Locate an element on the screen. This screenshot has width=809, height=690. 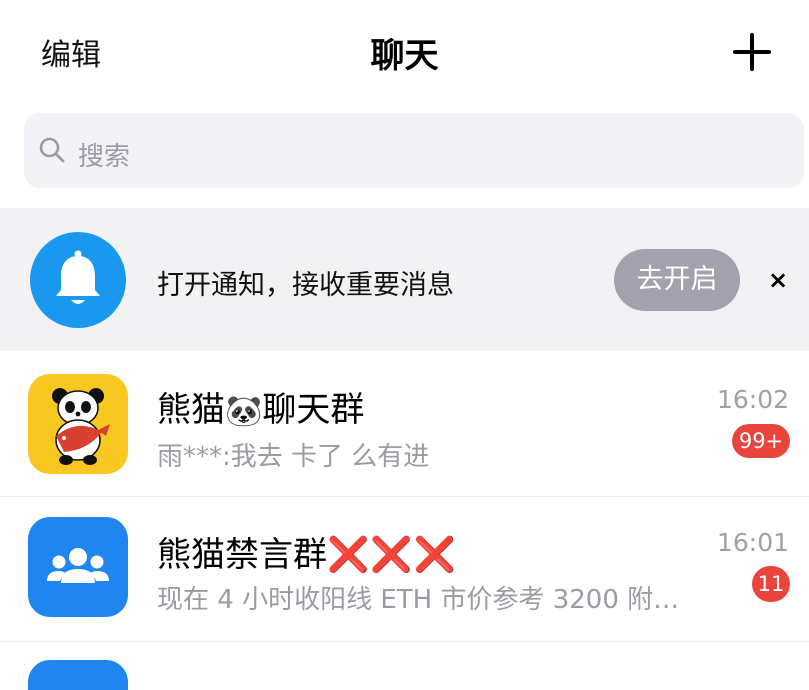
page-title: 聊天 is located at coordinates (404, 56).